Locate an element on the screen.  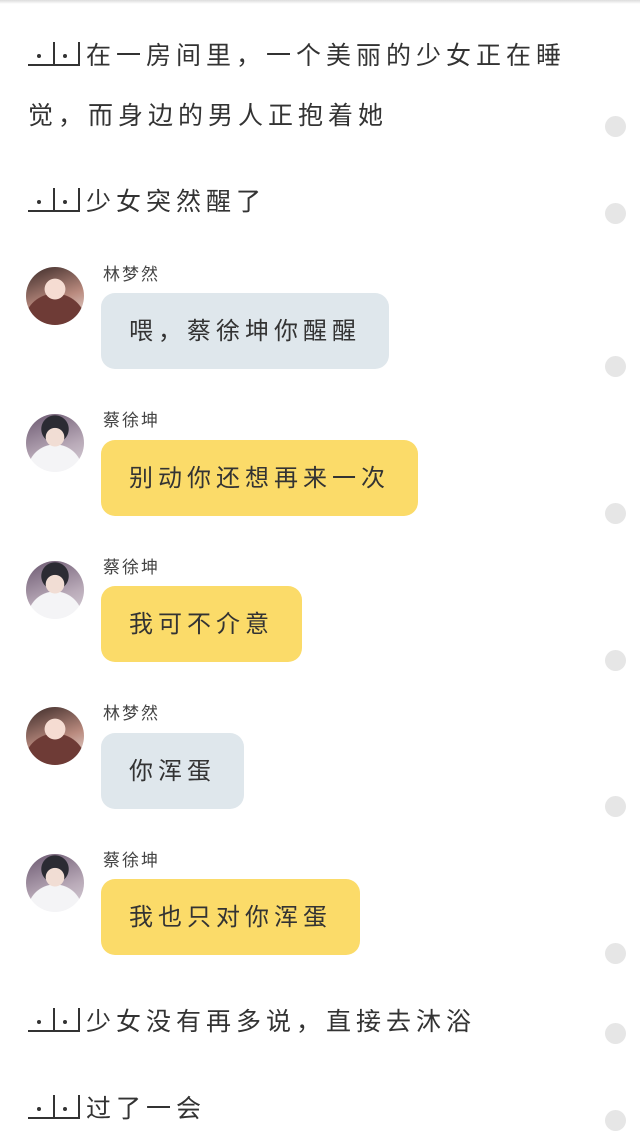
chat-bubble: 别动你还想再来一次 is located at coordinates (259, 478).